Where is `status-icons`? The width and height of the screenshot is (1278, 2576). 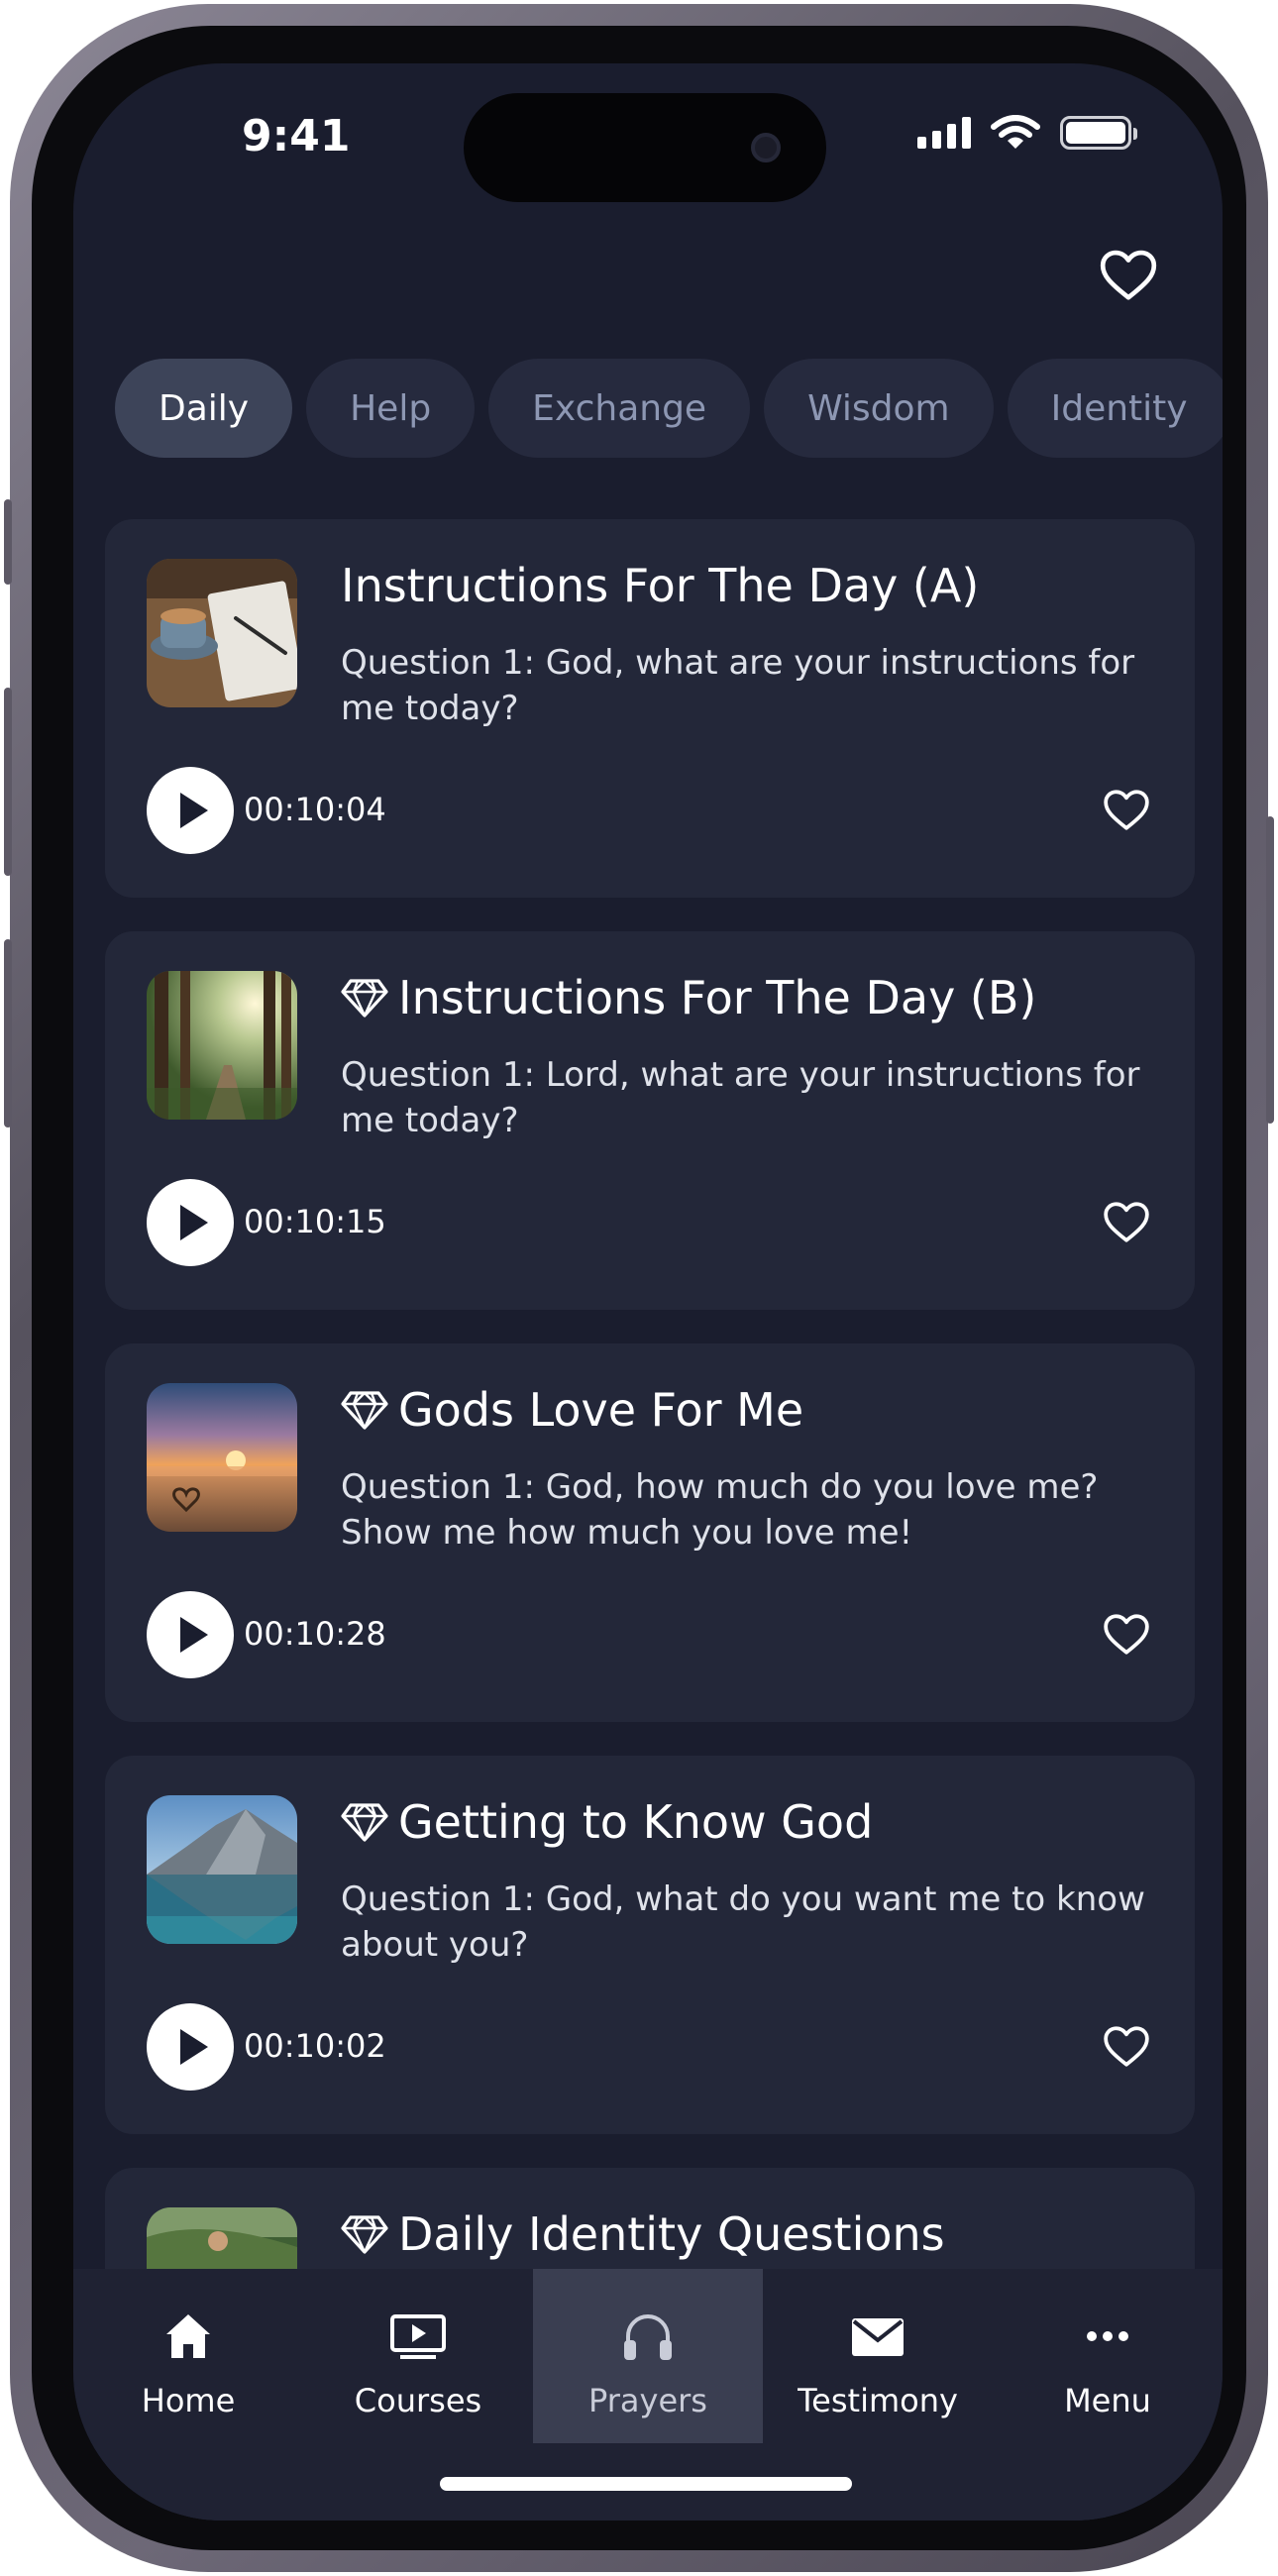
status-icons is located at coordinates (1027, 133).